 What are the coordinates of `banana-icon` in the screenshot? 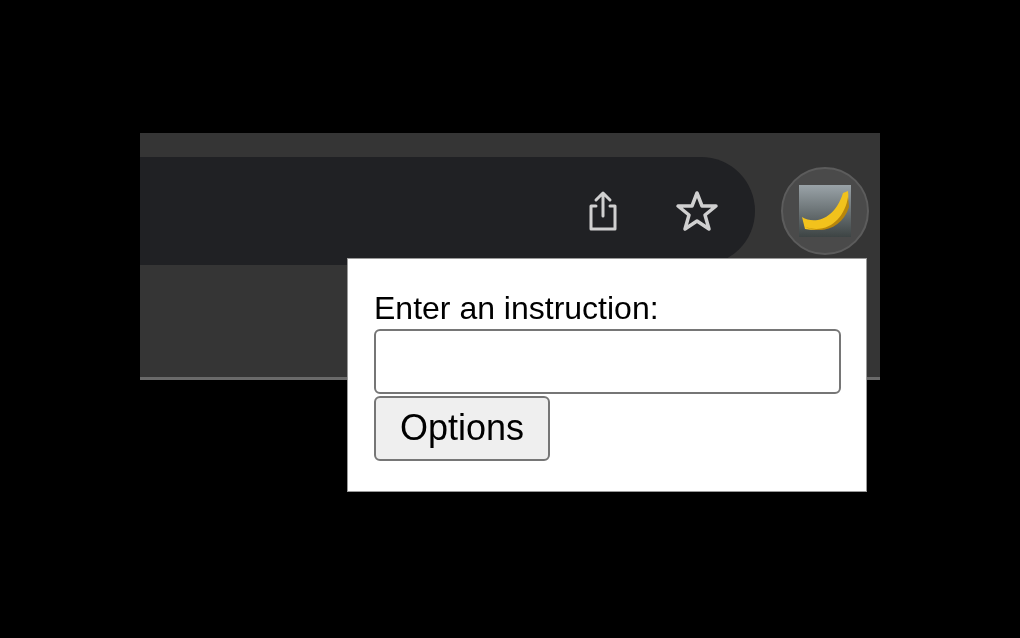 It's located at (825, 211).